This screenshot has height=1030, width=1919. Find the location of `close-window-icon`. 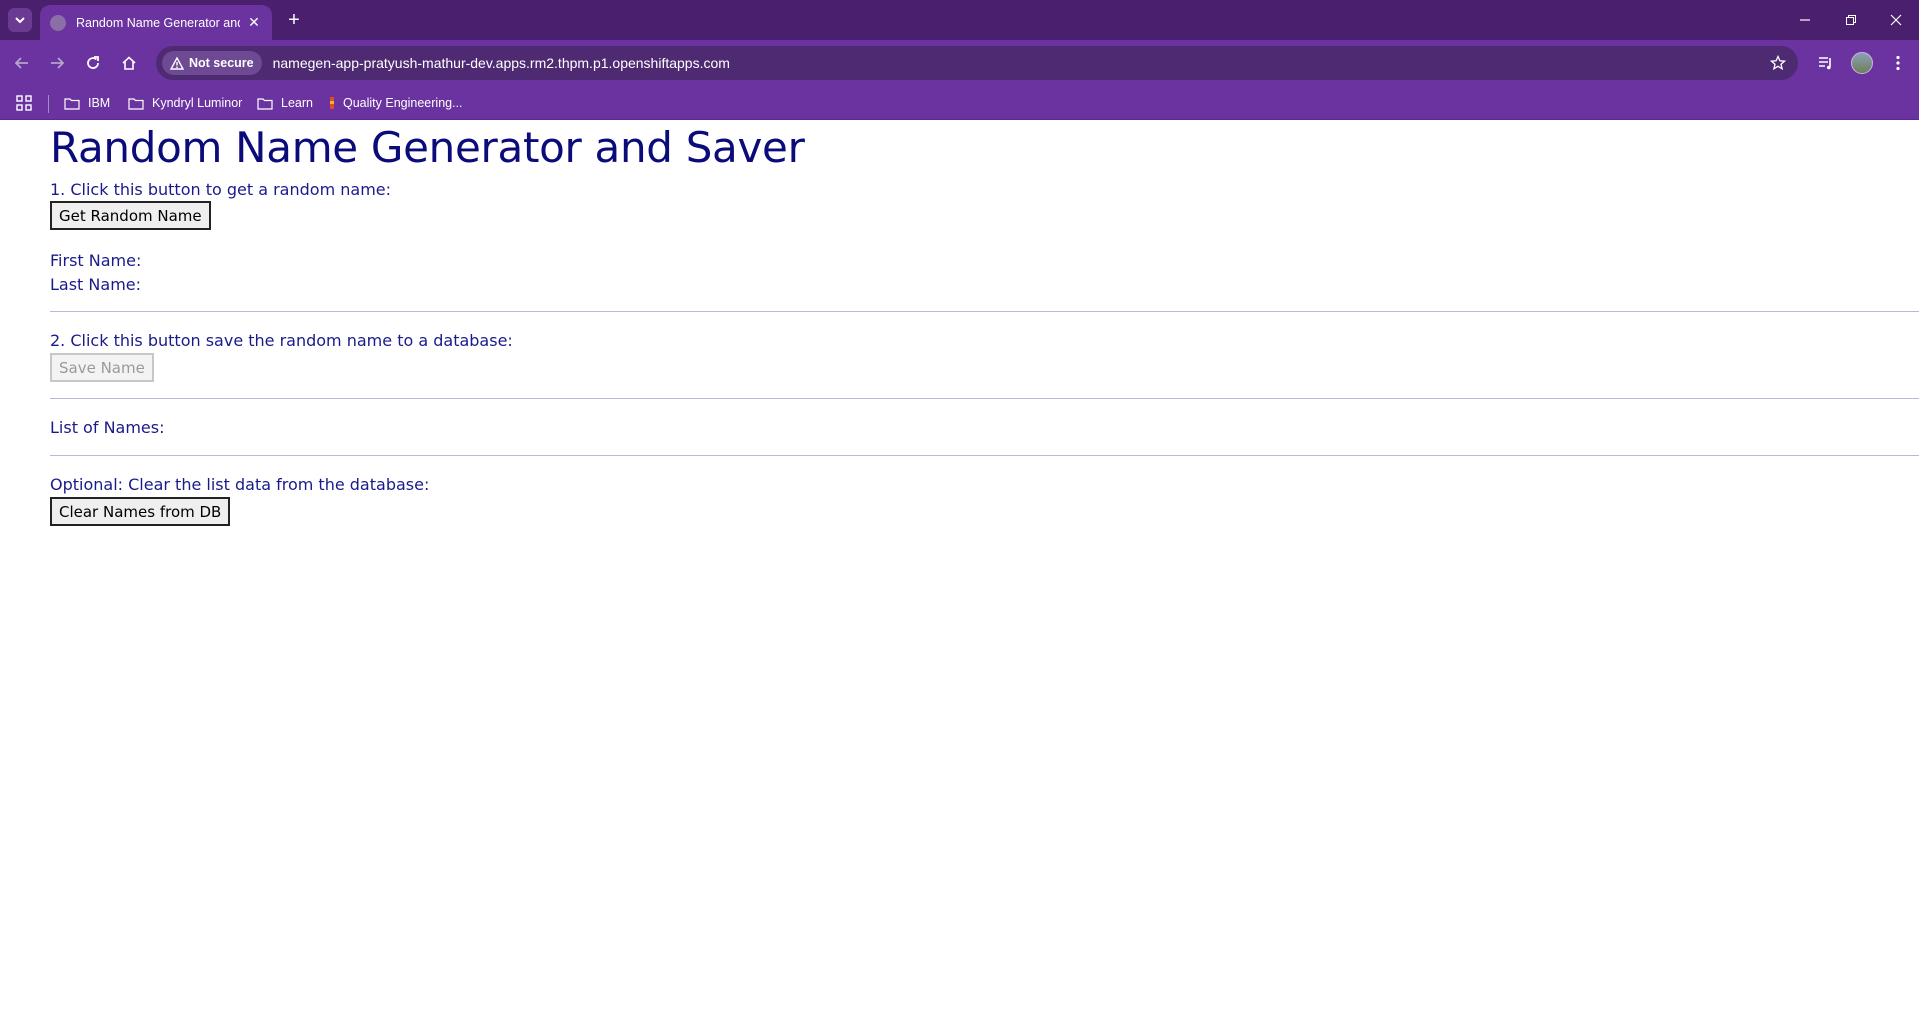

close-window-icon is located at coordinates (1896, 20).